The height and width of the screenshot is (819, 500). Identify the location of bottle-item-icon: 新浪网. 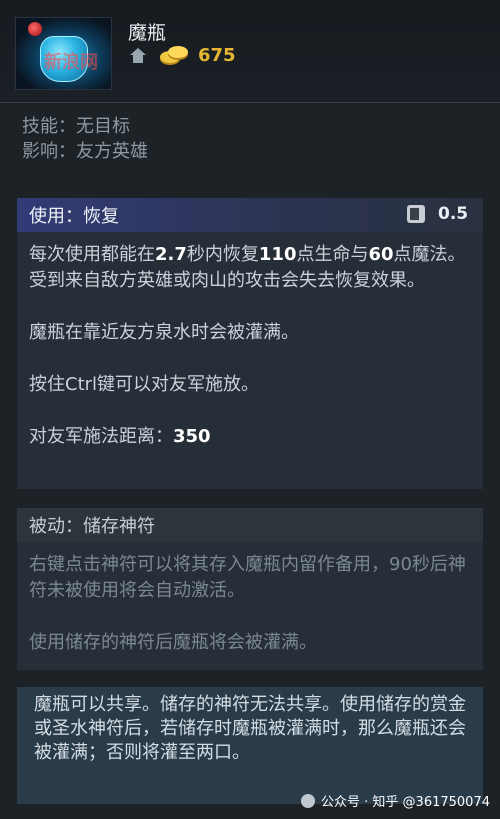
(63, 53).